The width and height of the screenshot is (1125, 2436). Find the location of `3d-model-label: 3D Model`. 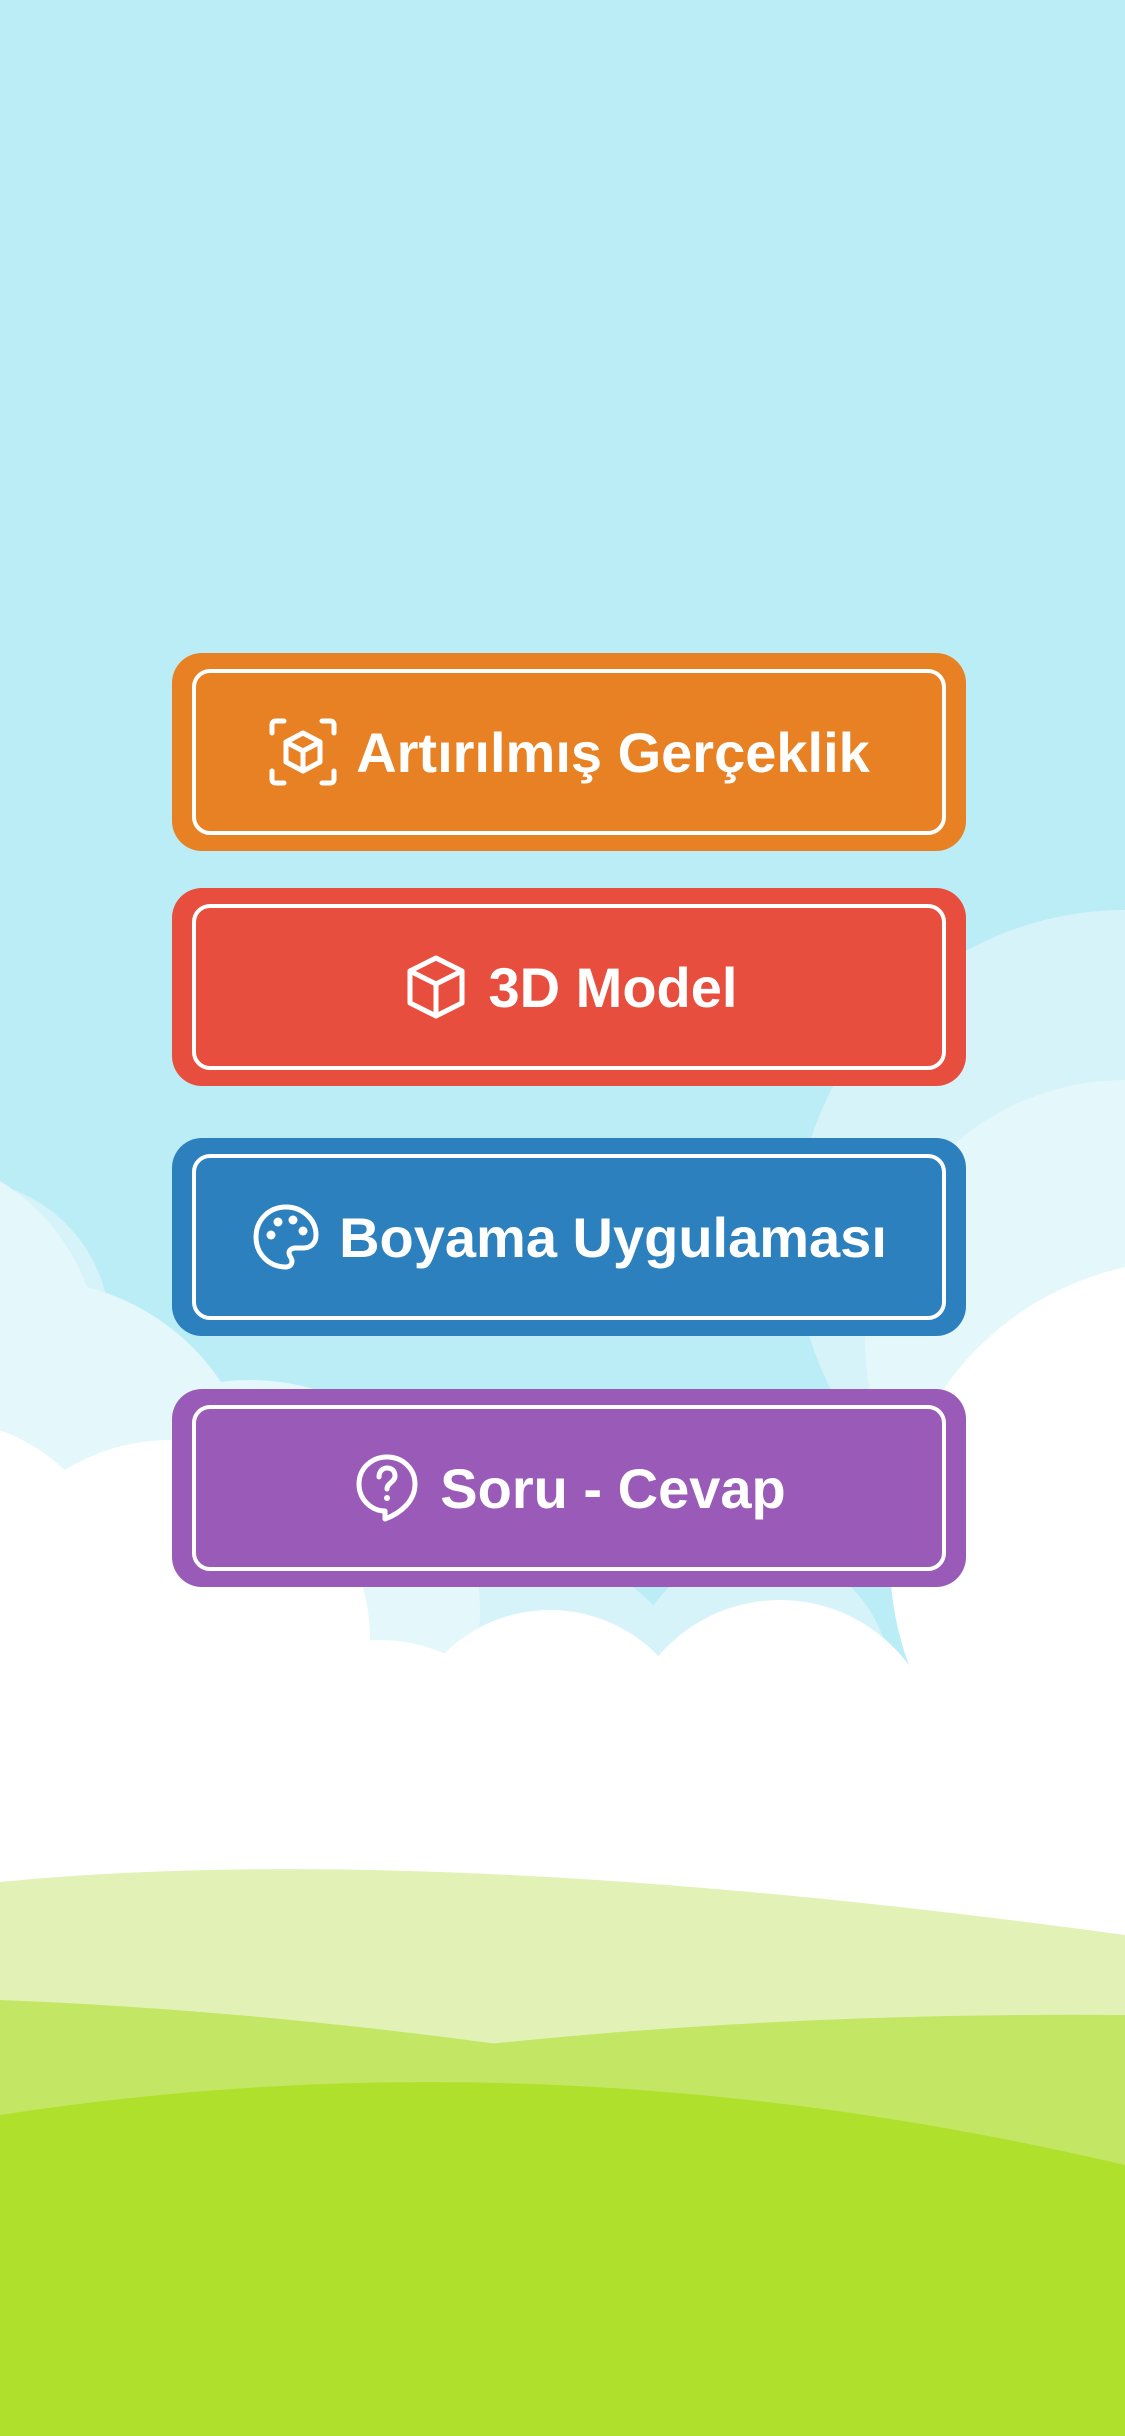

3d-model-label: 3D Model is located at coordinates (613, 987).